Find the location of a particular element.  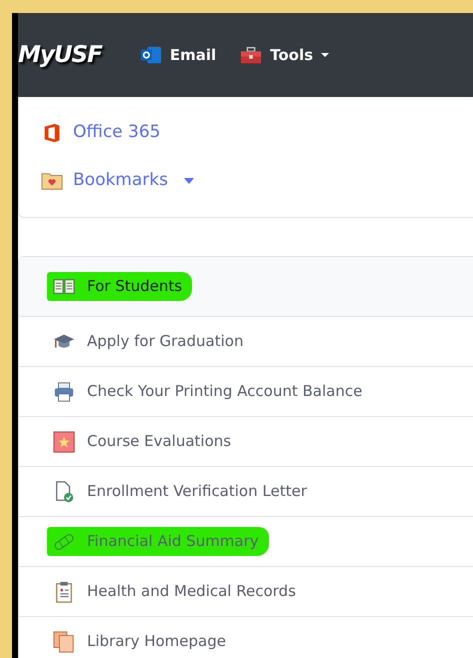

heart-folder-icon is located at coordinates (52, 181).